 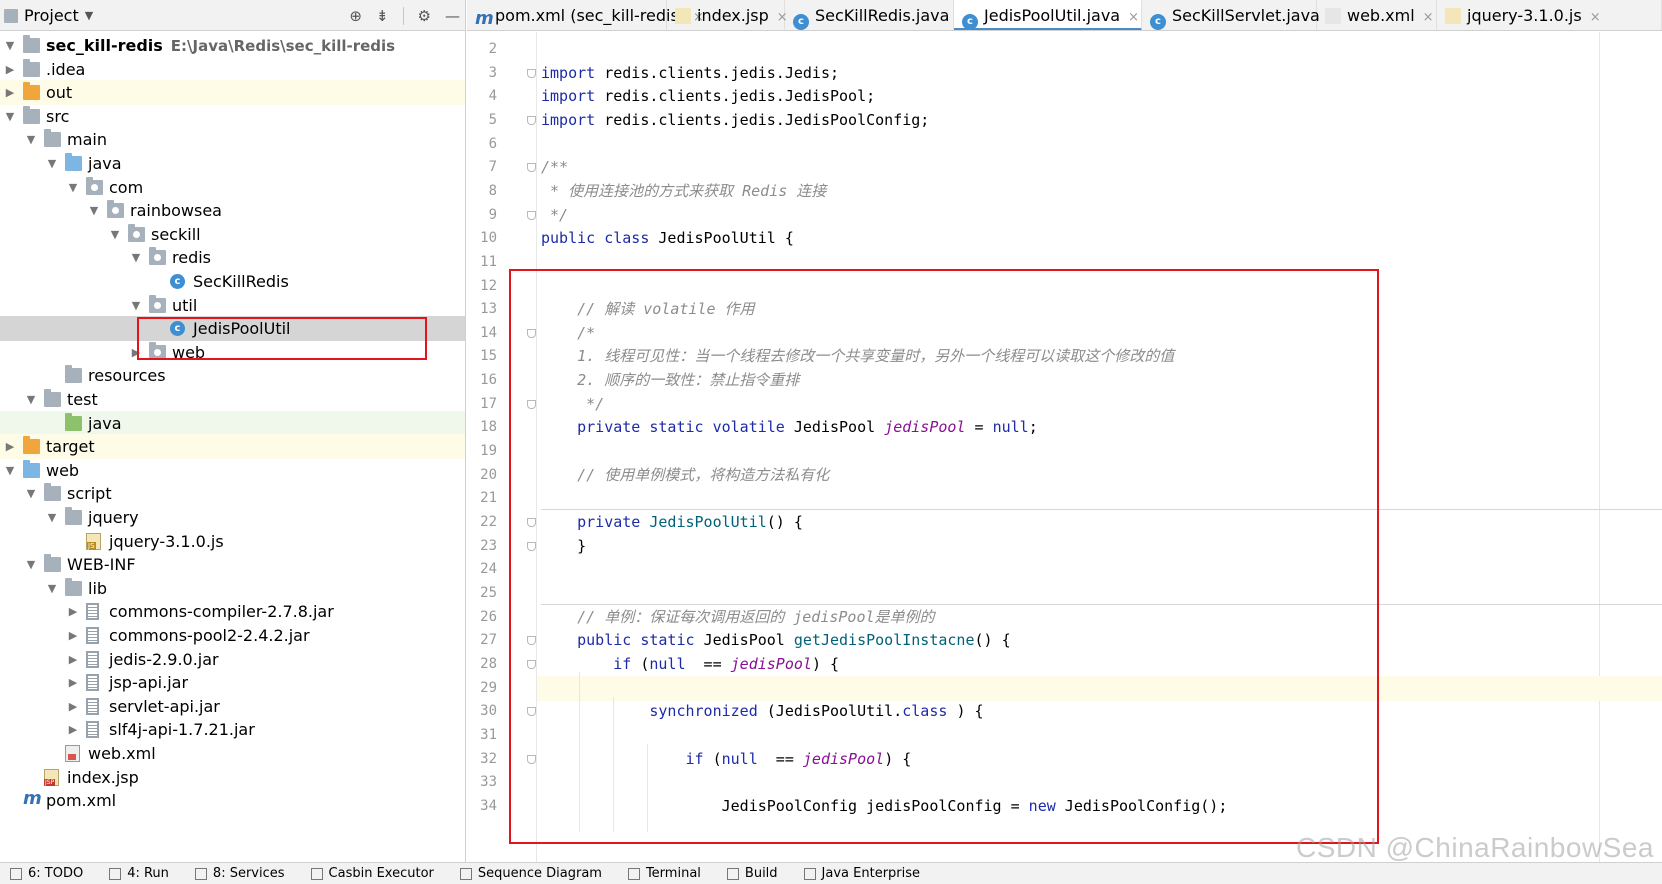 What do you see at coordinates (1381, 15) in the screenshot?
I see `tab-label: web.xml` at bounding box center [1381, 15].